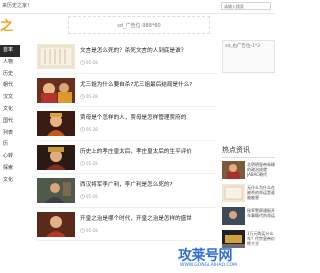 The height and width of the screenshot is (273, 320). Describe the element at coordinates (205, 256) in the screenshot. I see `watermark-title: 攻莱号网` at that location.